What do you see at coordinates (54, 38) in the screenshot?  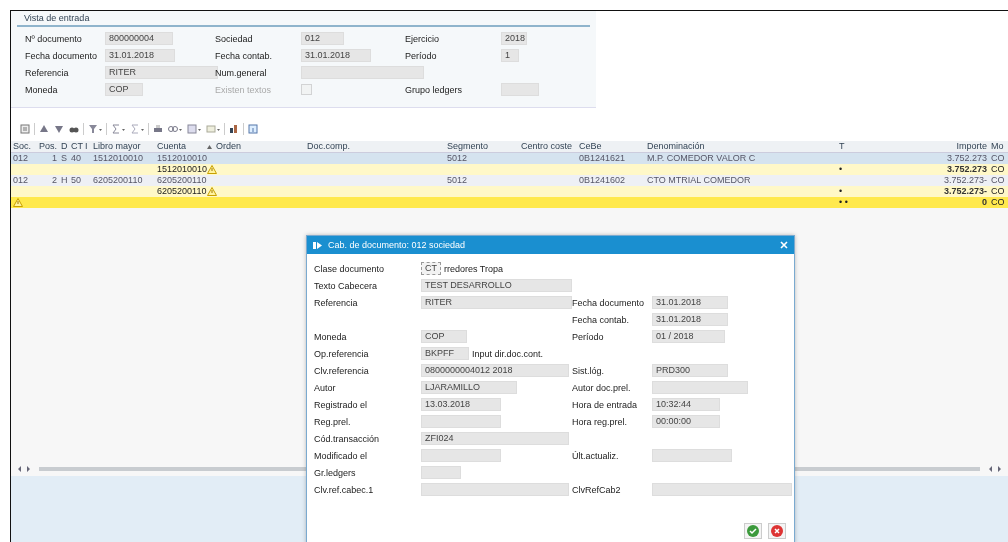 I see `field-label: Nº documento` at bounding box center [54, 38].